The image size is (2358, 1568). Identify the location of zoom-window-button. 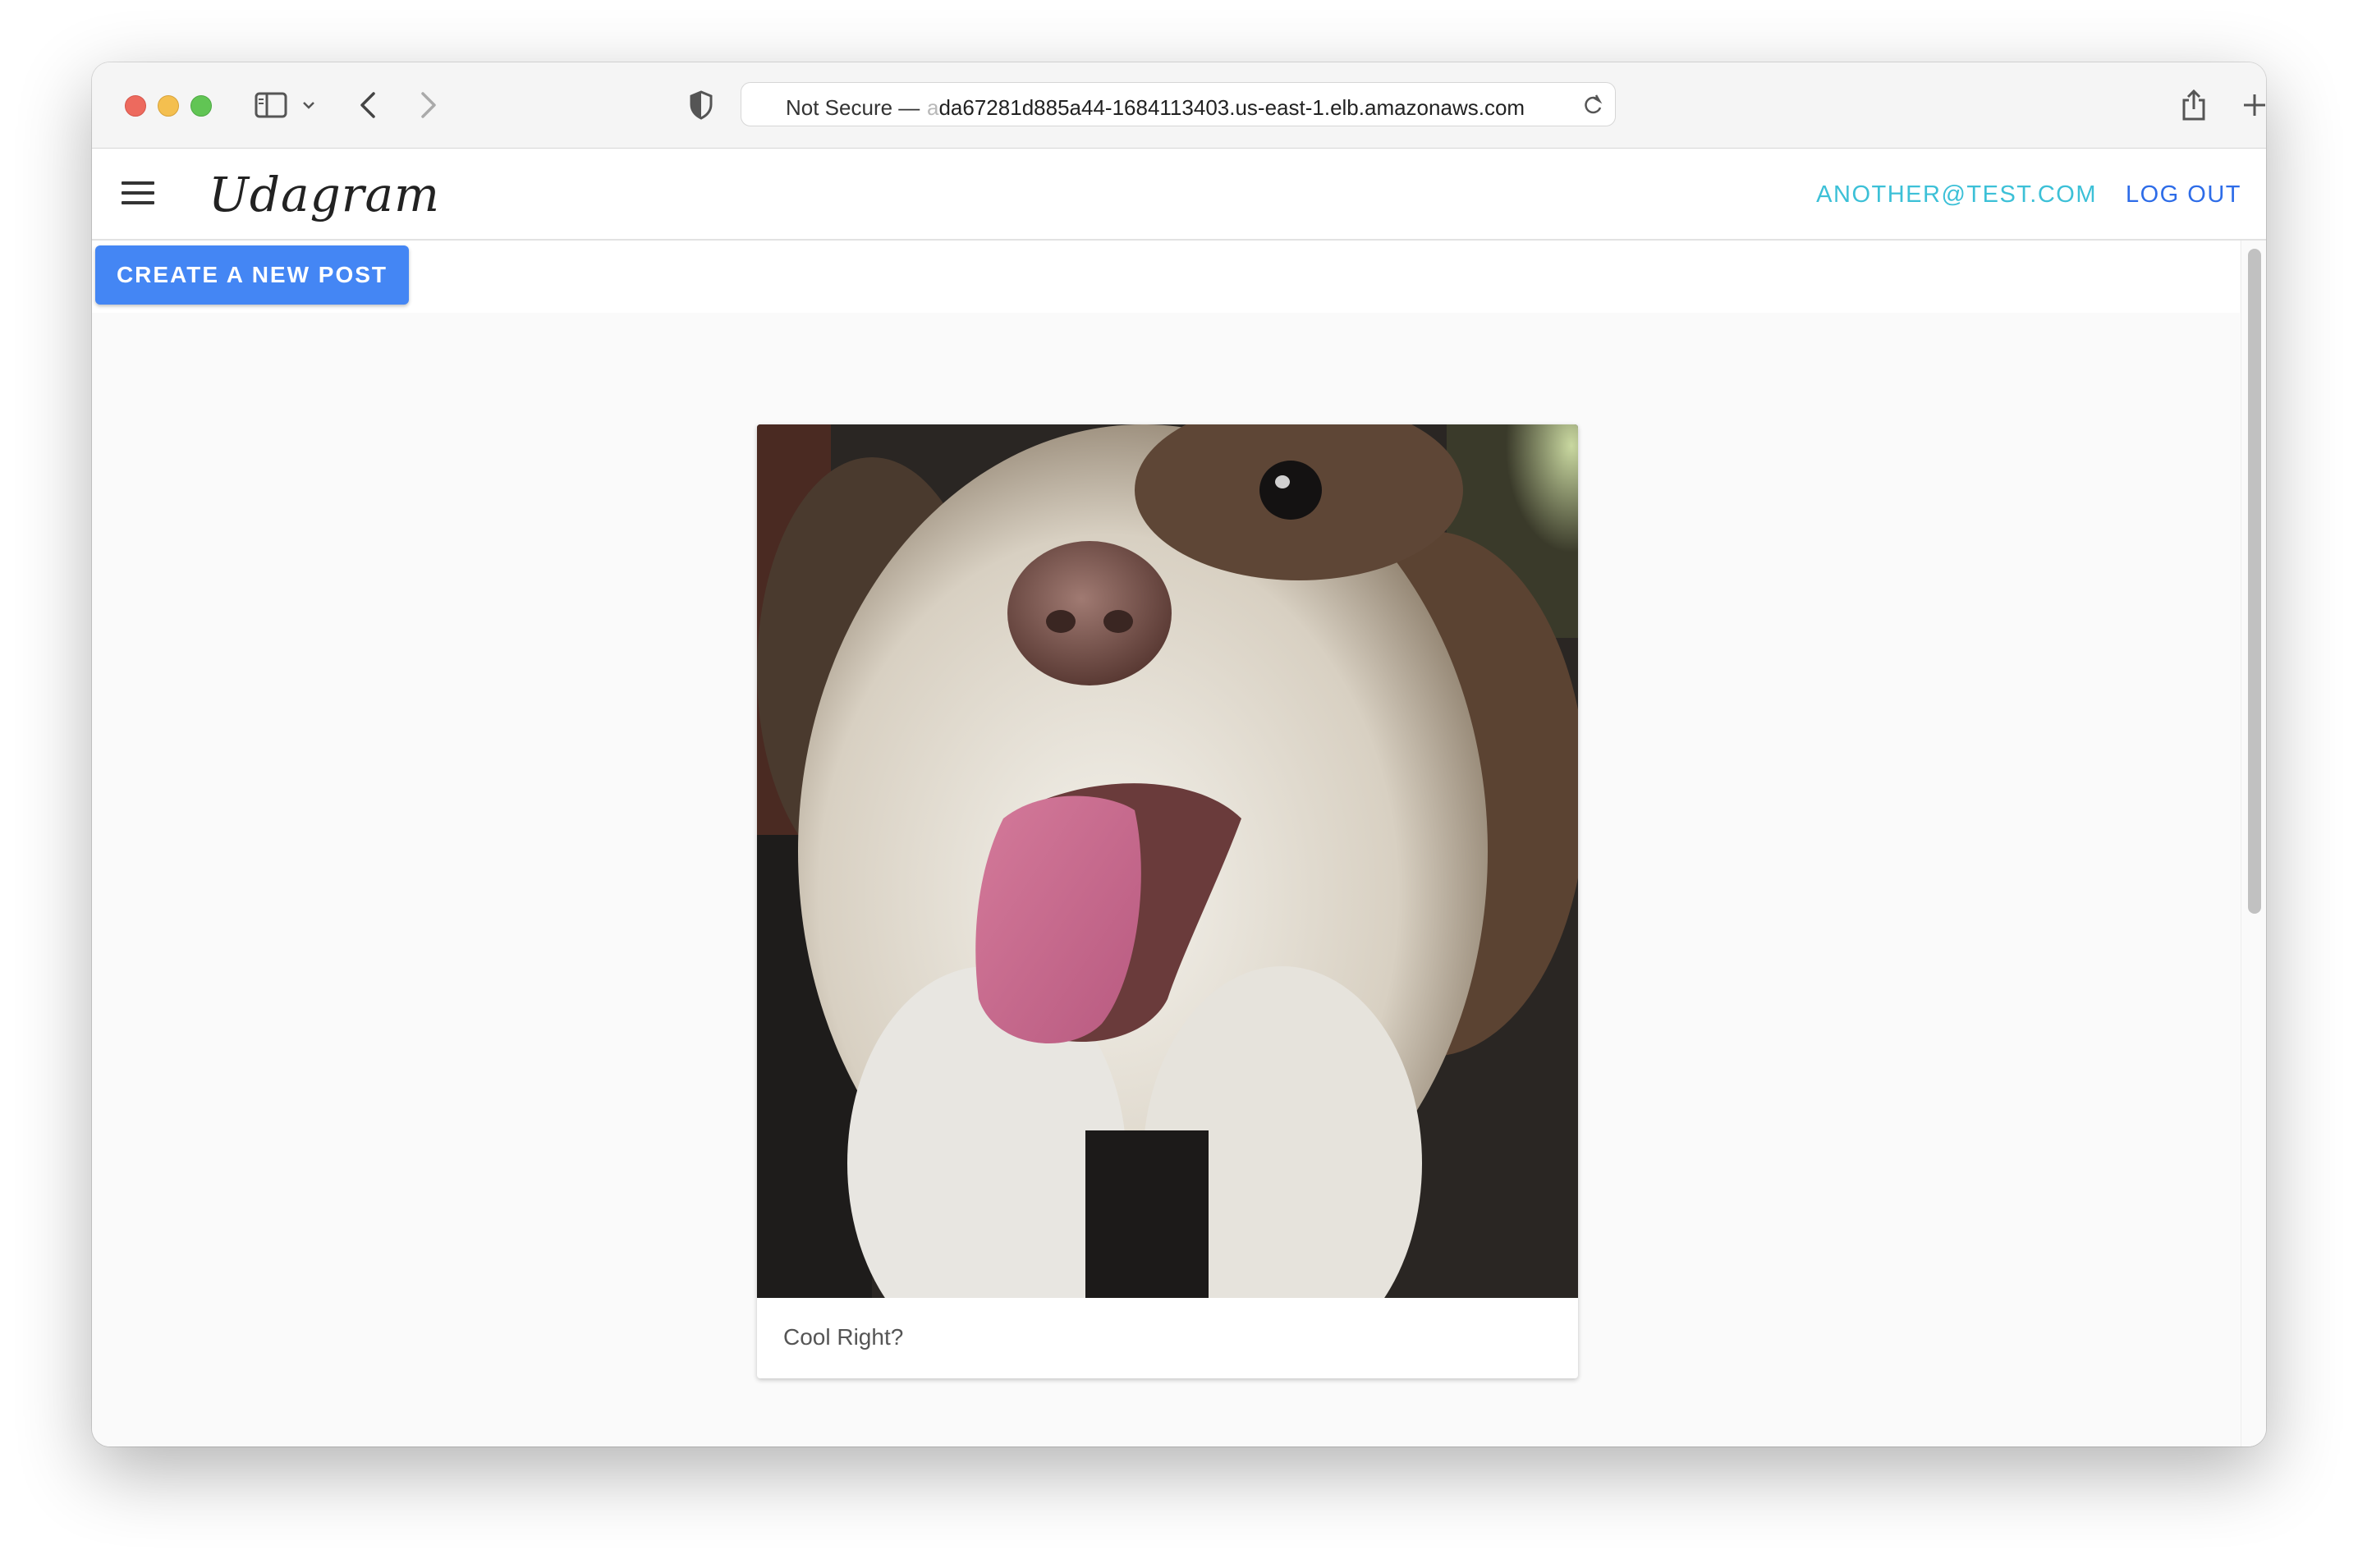
(201, 106).